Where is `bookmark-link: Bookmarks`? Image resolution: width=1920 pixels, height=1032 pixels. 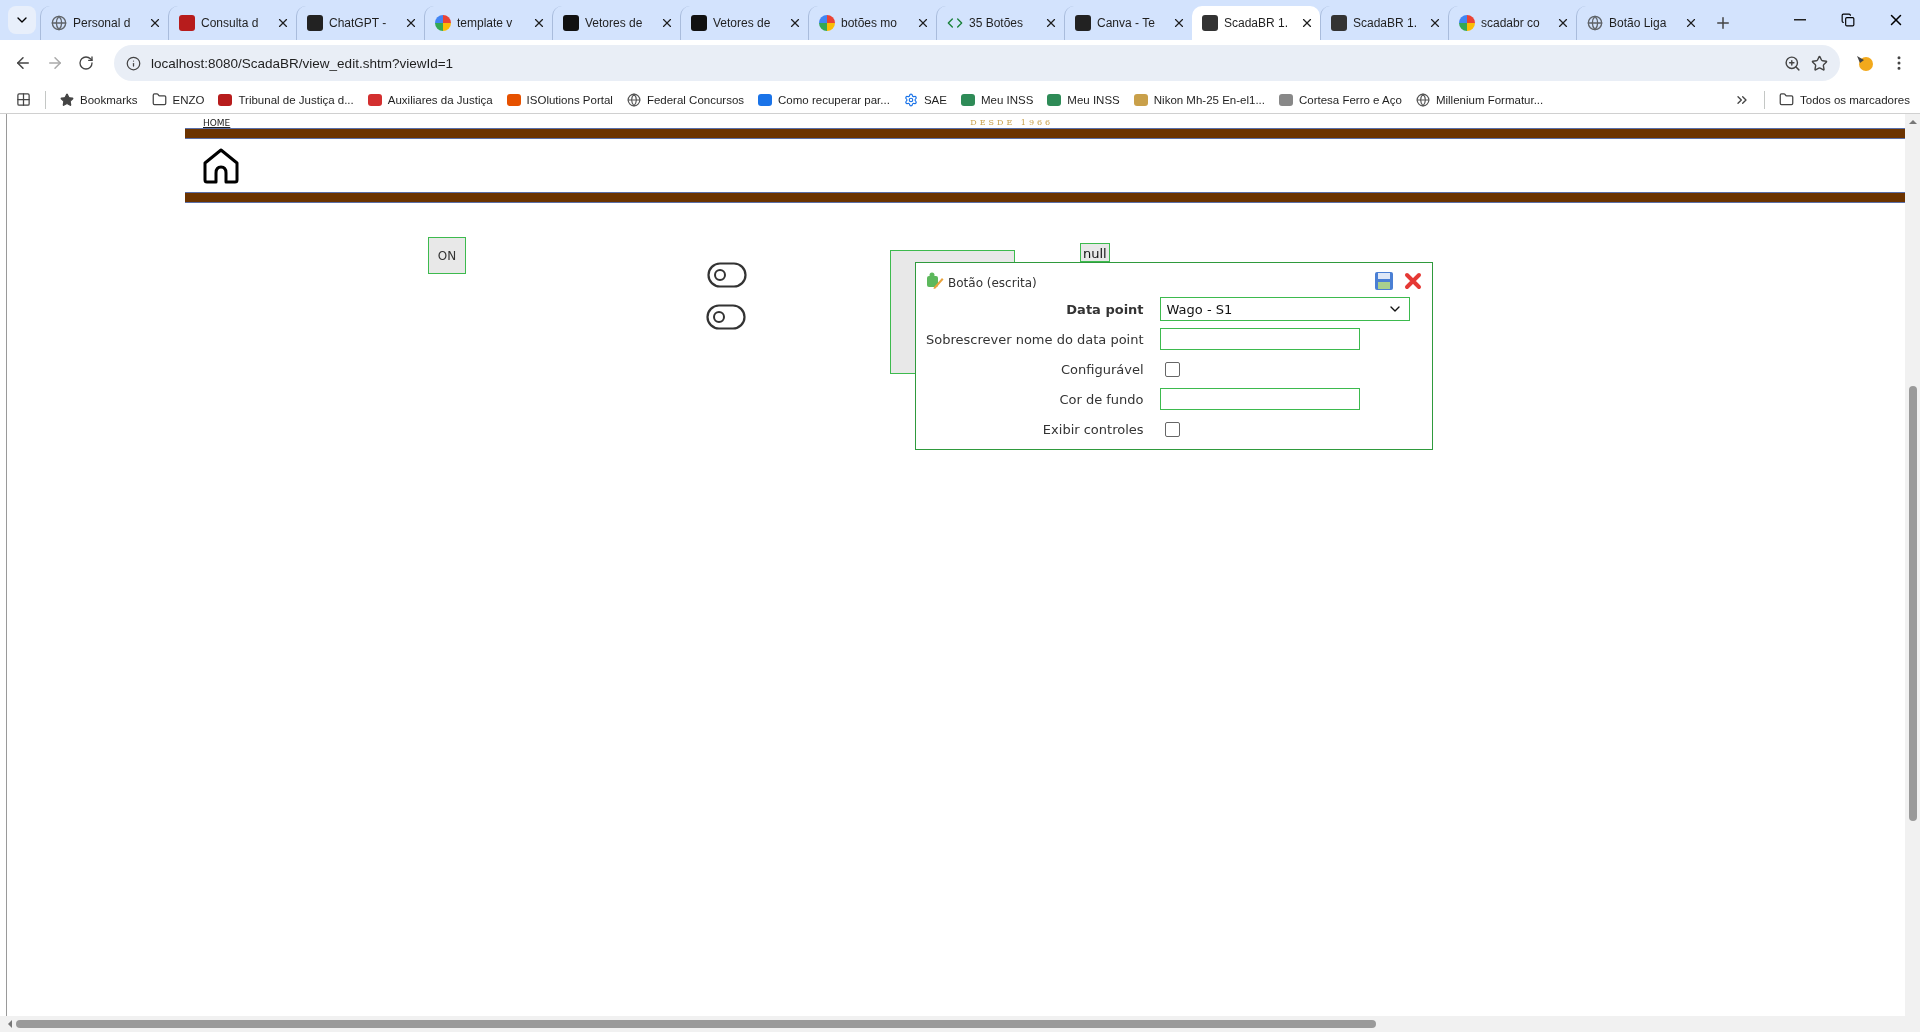 bookmark-link: Bookmarks is located at coordinates (99, 99).